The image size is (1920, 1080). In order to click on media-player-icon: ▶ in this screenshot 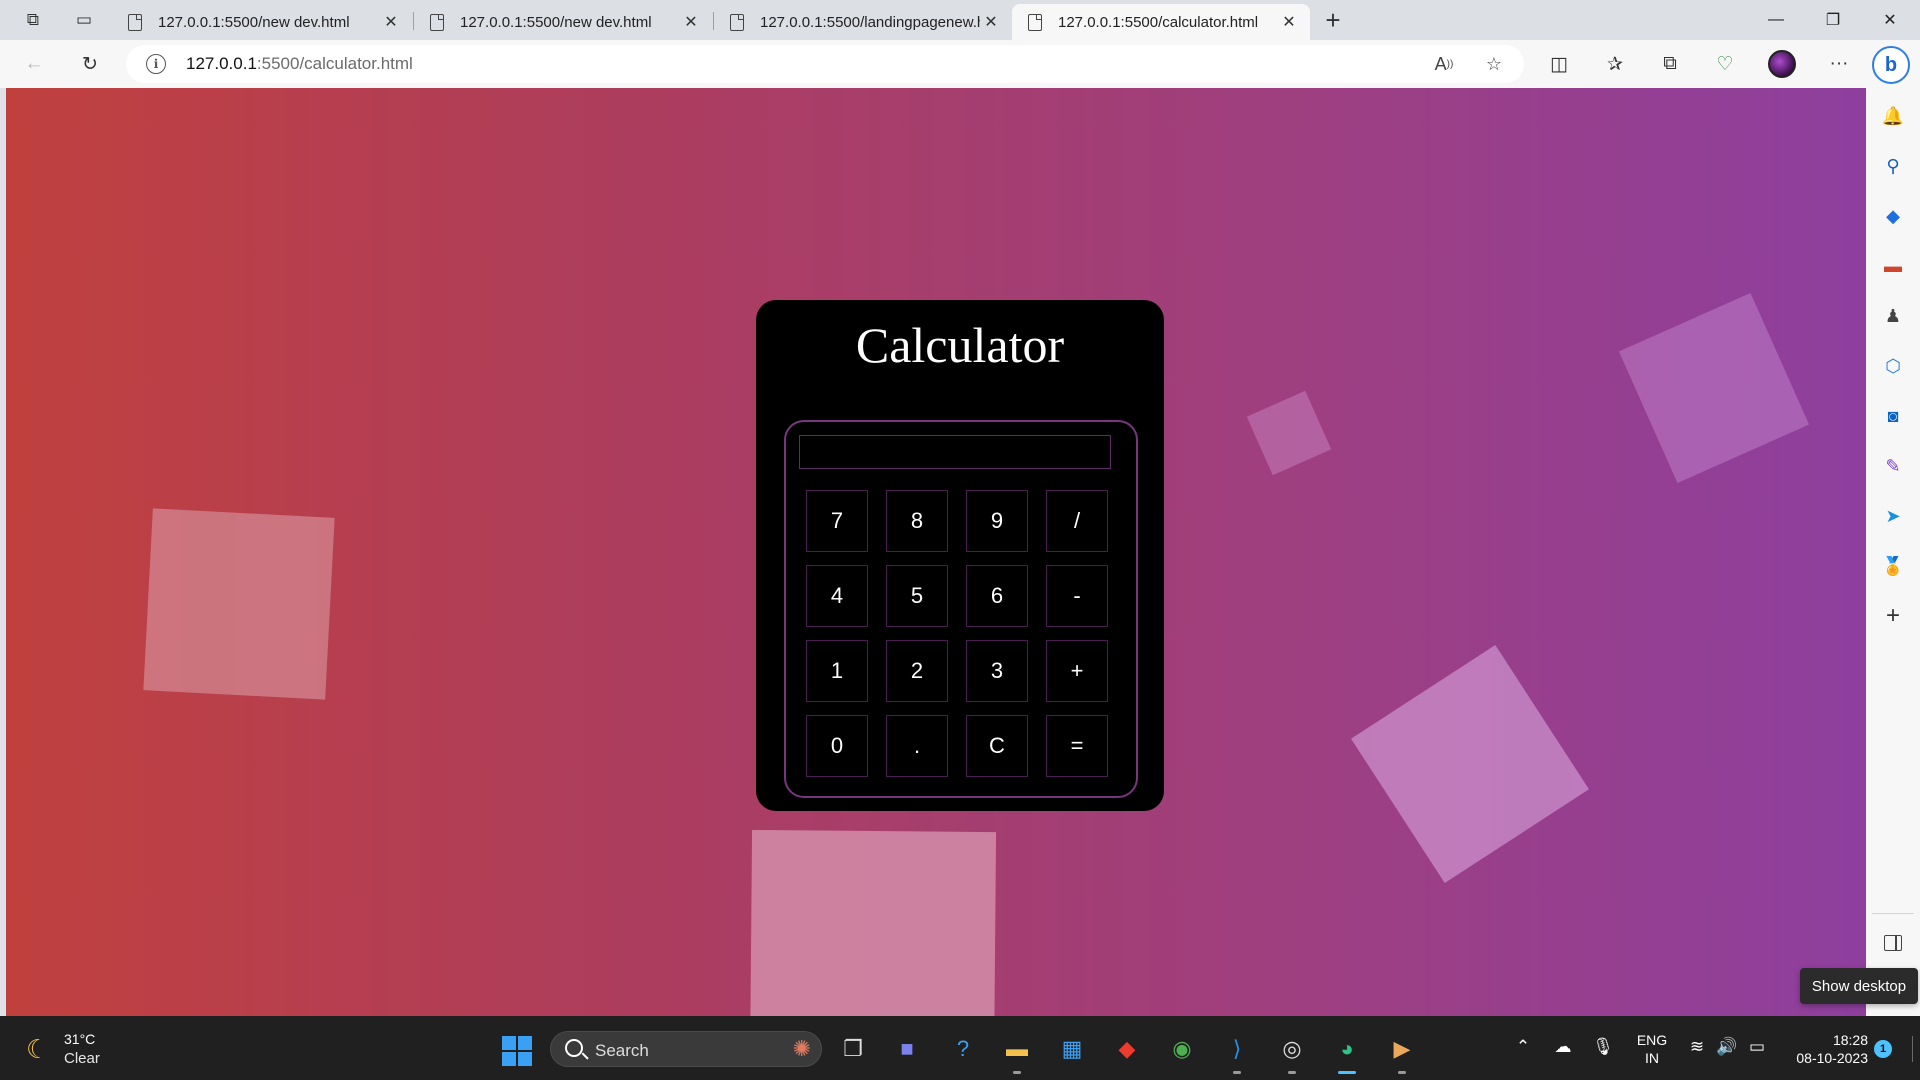, I will do `click(1402, 1049)`.